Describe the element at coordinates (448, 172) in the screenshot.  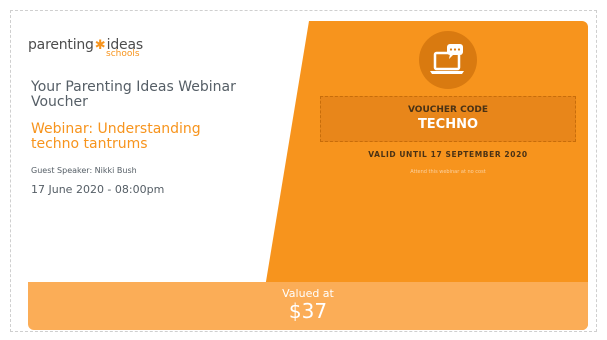
I see `attend-note: Attend this webinar at no cost` at that location.